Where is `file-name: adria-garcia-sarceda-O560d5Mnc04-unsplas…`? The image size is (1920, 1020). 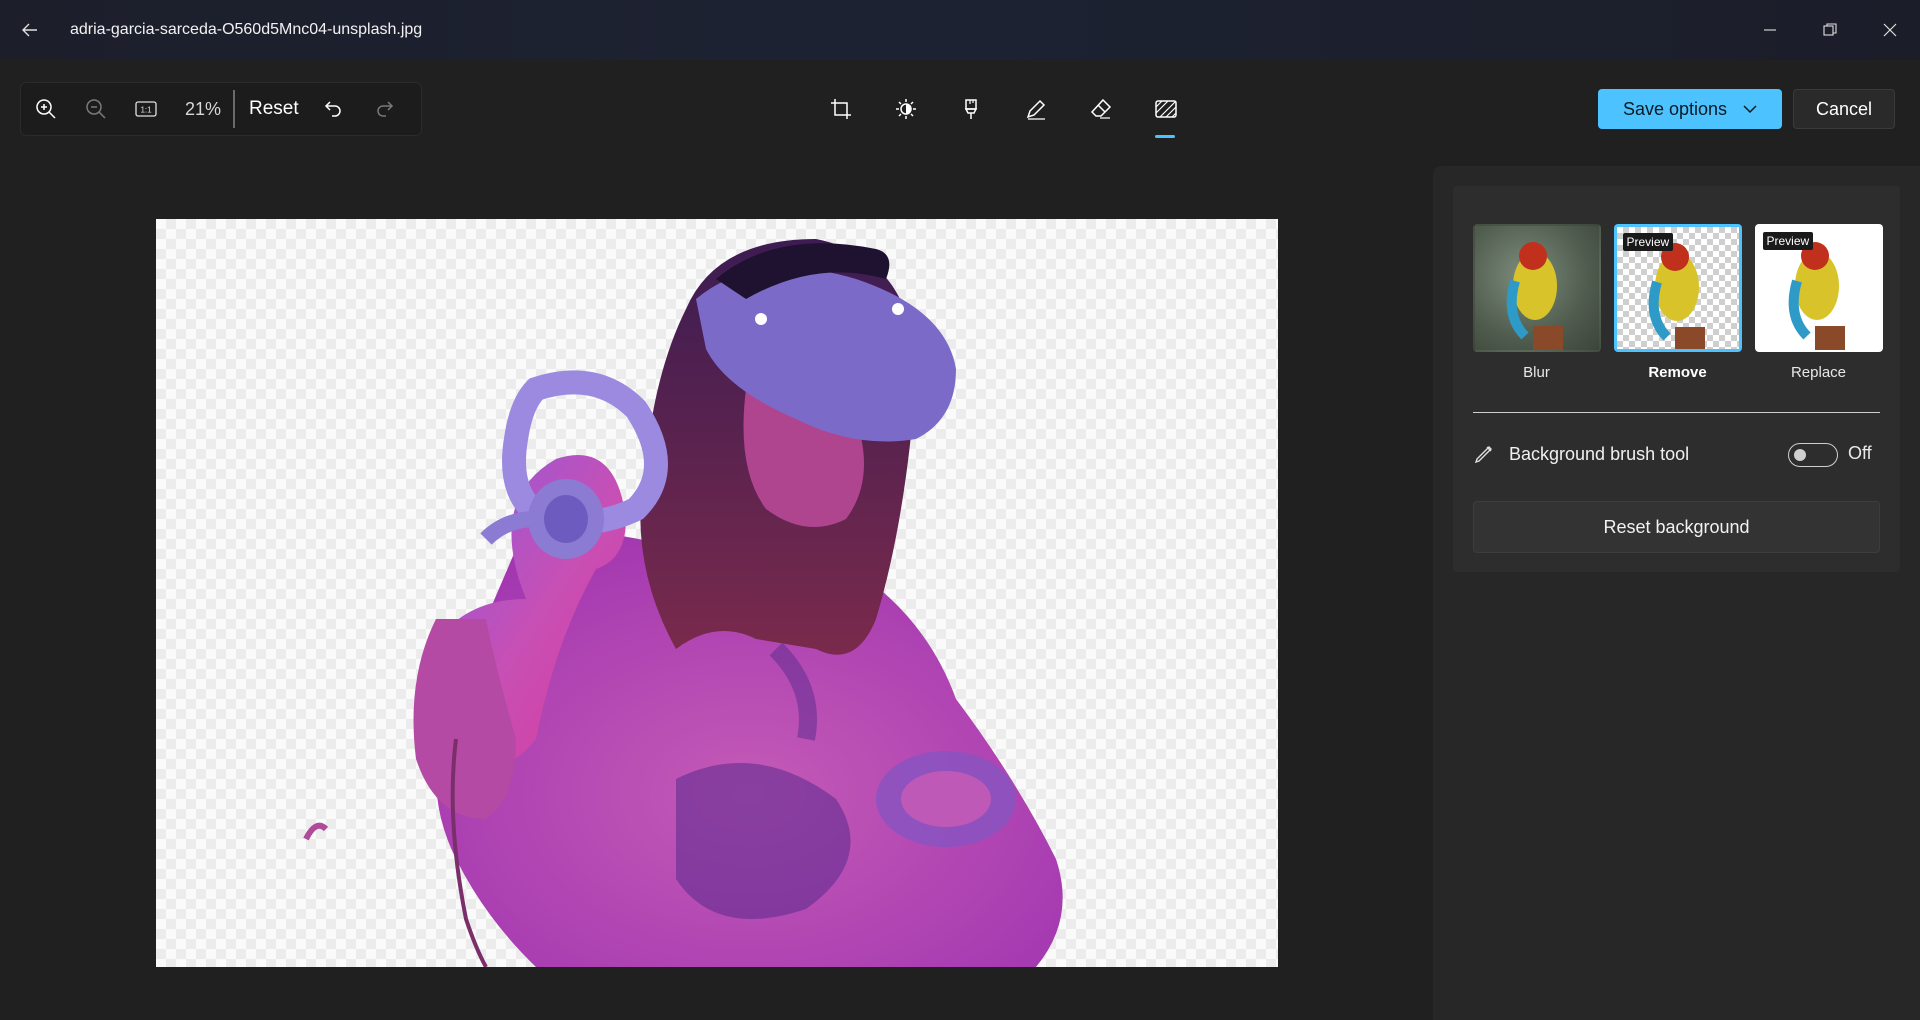
file-name: adria-garcia-sarceda-O560d5Mnc04-unsplas… is located at coordinates (246, 29).